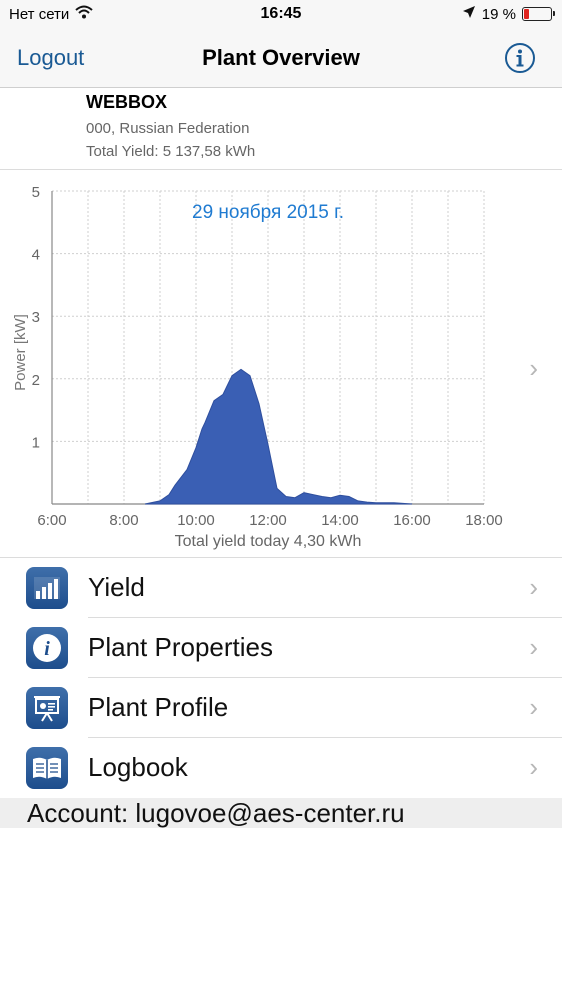  I want to click on location-arrow-icon, so click(469, 14).